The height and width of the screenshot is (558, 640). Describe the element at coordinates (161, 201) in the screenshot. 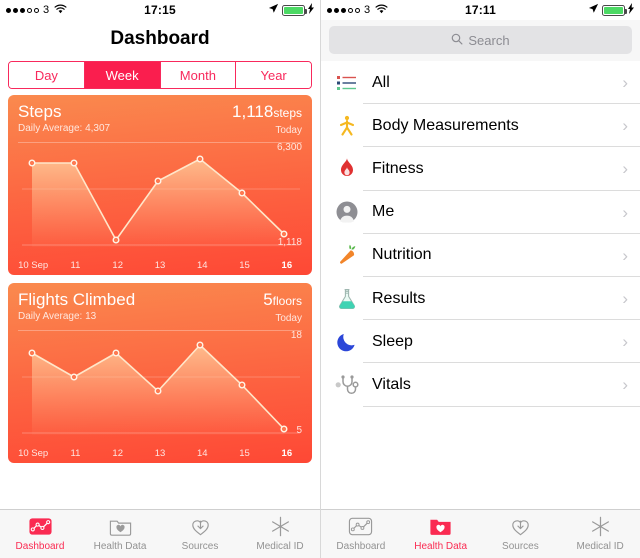

I see `steps-line-svg` at that location.